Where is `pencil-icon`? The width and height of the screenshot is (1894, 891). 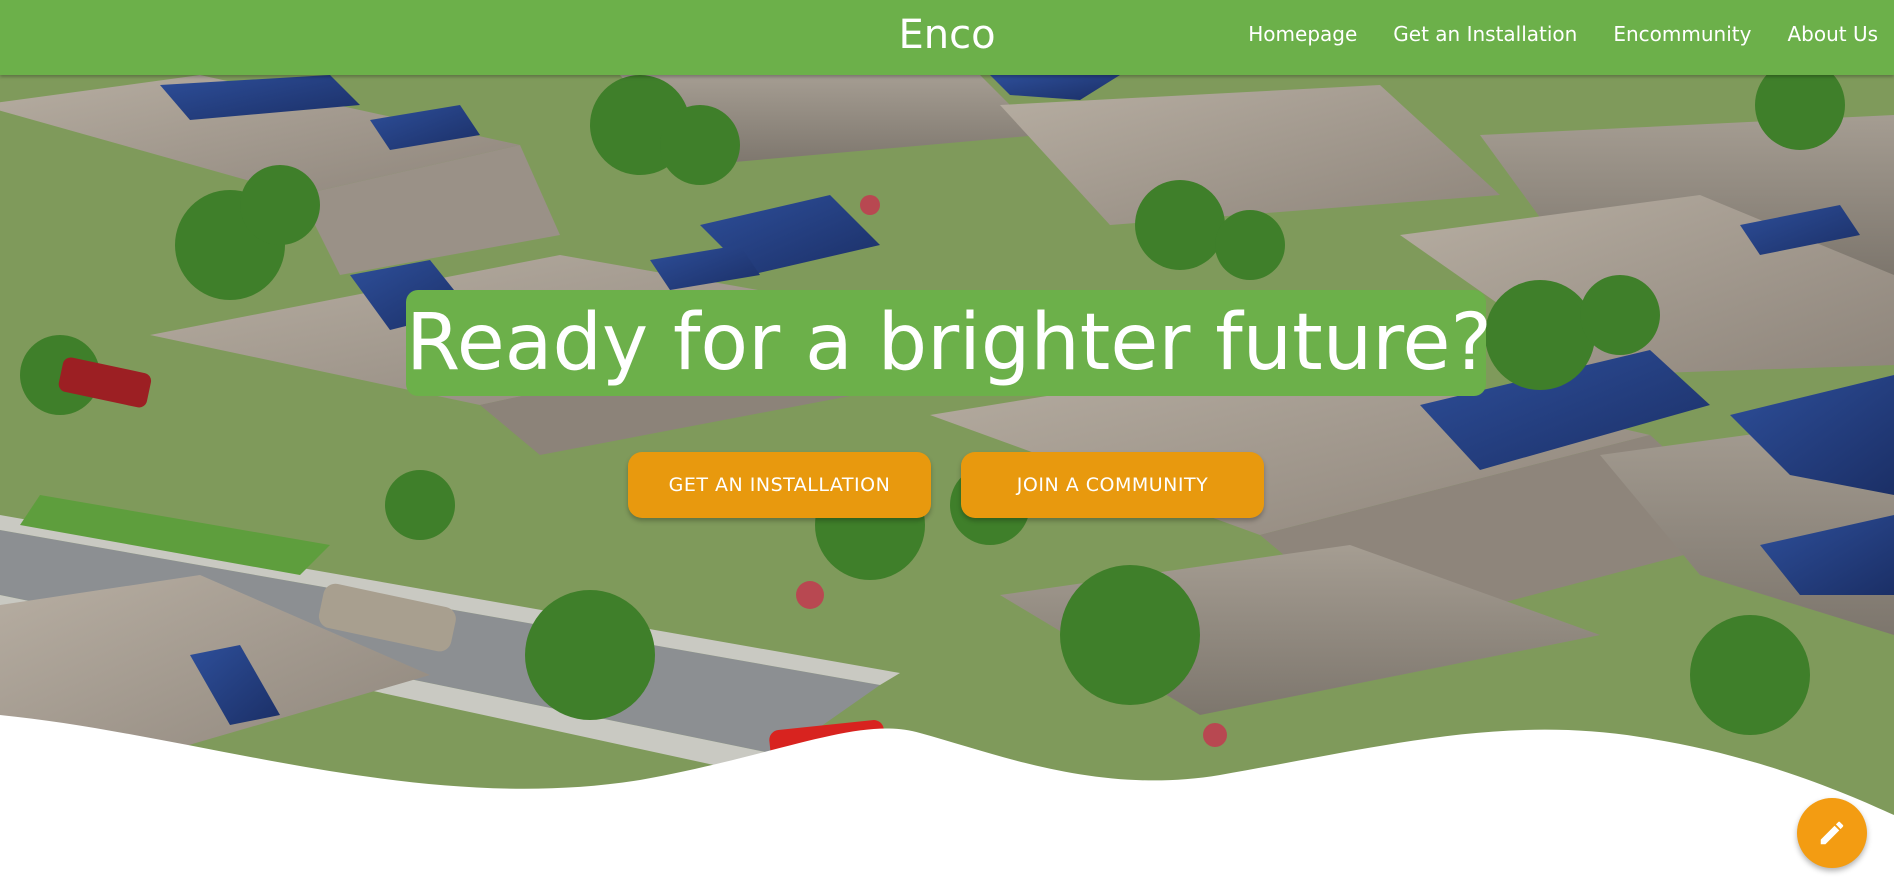 pencil-icon is located at coordinates (1832, 833).